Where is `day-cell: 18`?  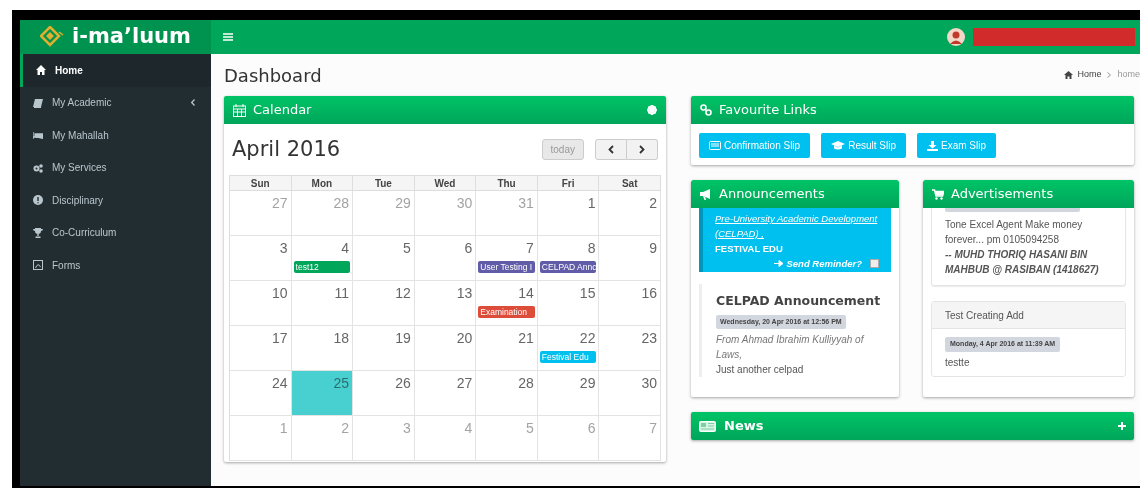
day-cell: 18 is located at coordinates (322, 348).